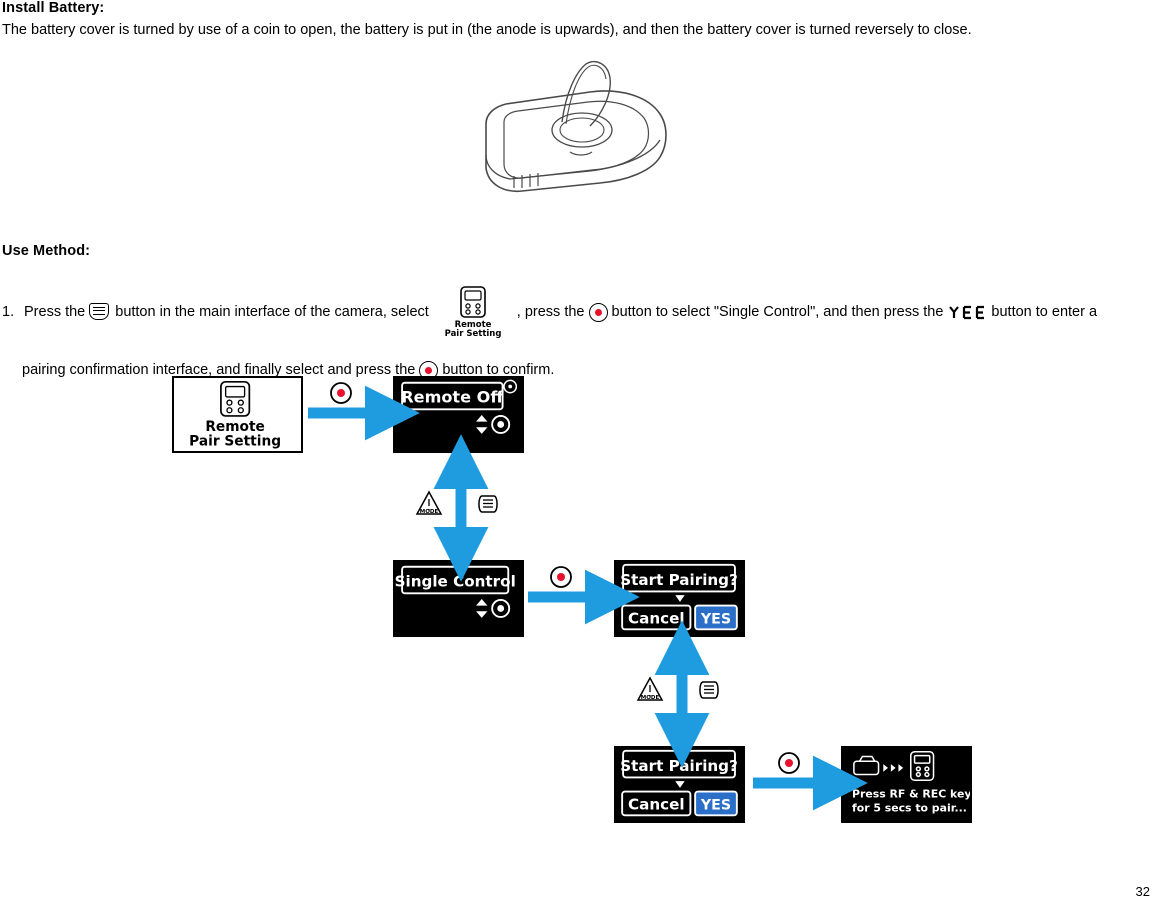  What do you see at coordinates (679, 766) in the screenshot?
I see `screen5-title: Start Pairing?` at bounding box center [679, 766].